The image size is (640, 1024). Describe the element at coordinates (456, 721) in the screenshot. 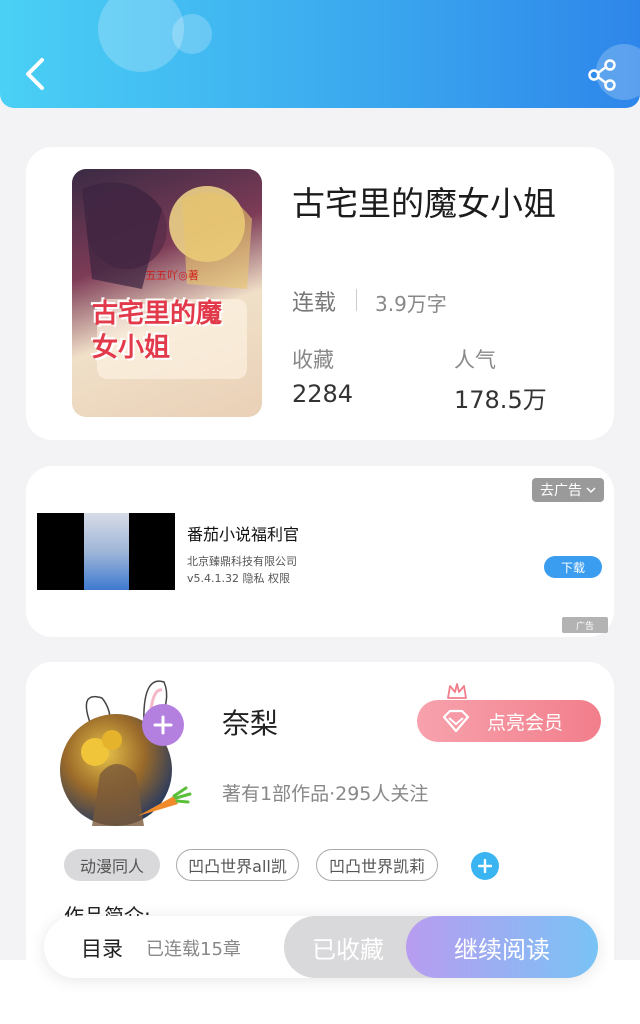

I see `diamond-icon` at that location.